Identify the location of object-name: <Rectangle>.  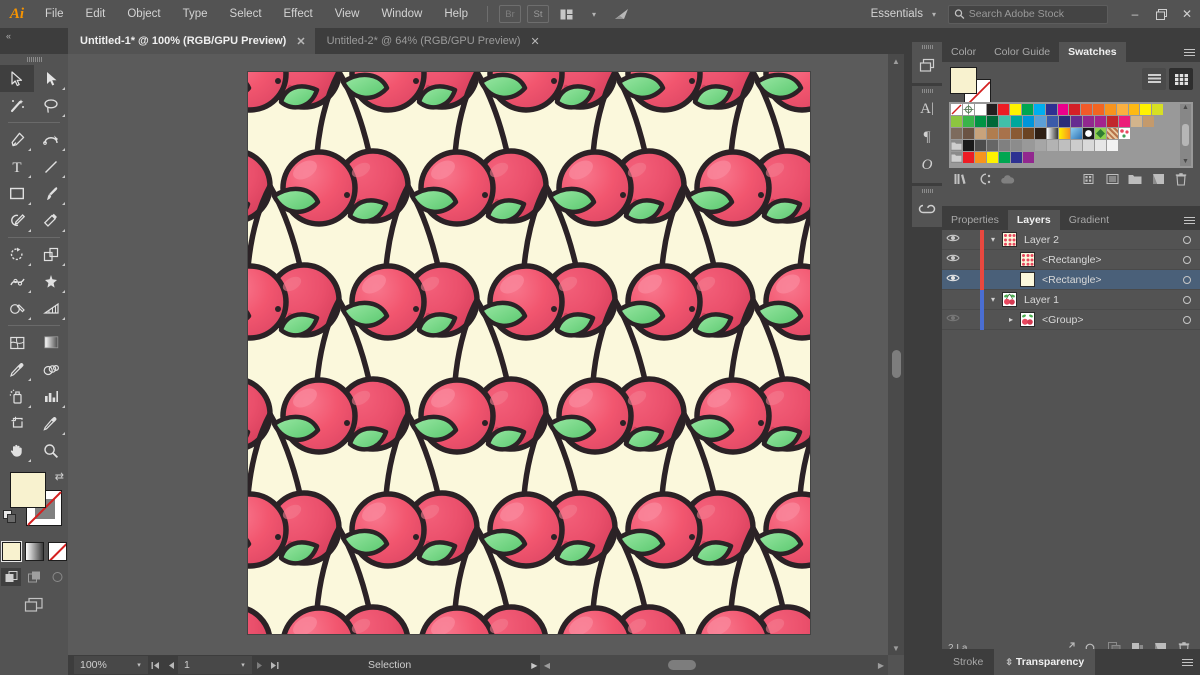
(1104, 260).